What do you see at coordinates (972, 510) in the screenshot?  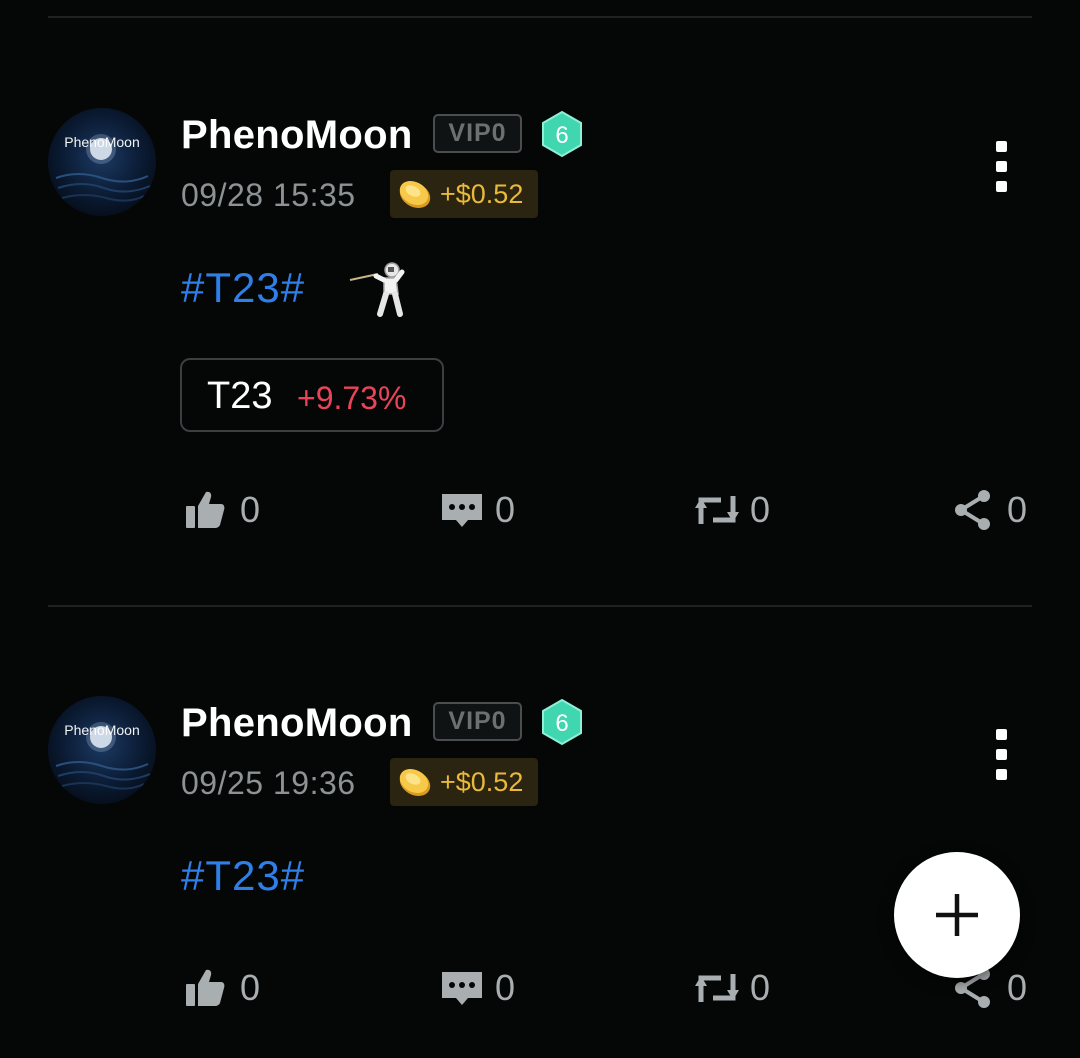 I see `share-icon` at bounding box center [972, 510].